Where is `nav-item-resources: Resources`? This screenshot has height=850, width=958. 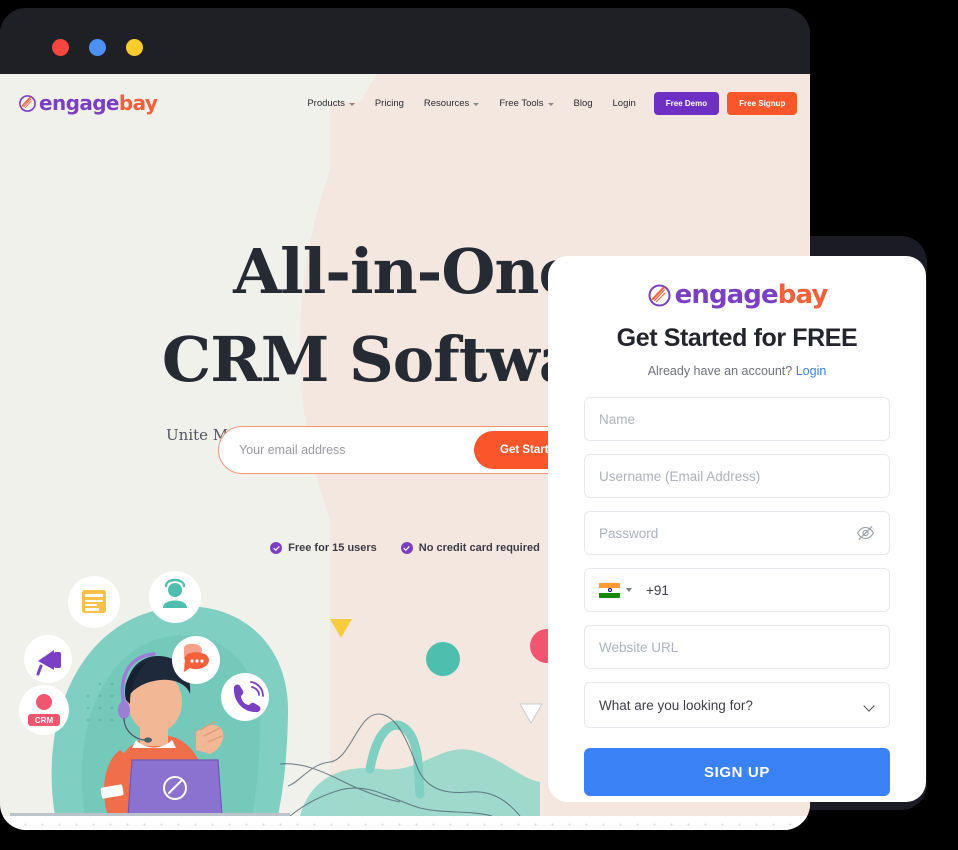 nav-item-resources: Resources is located at coordinates (451, 103).